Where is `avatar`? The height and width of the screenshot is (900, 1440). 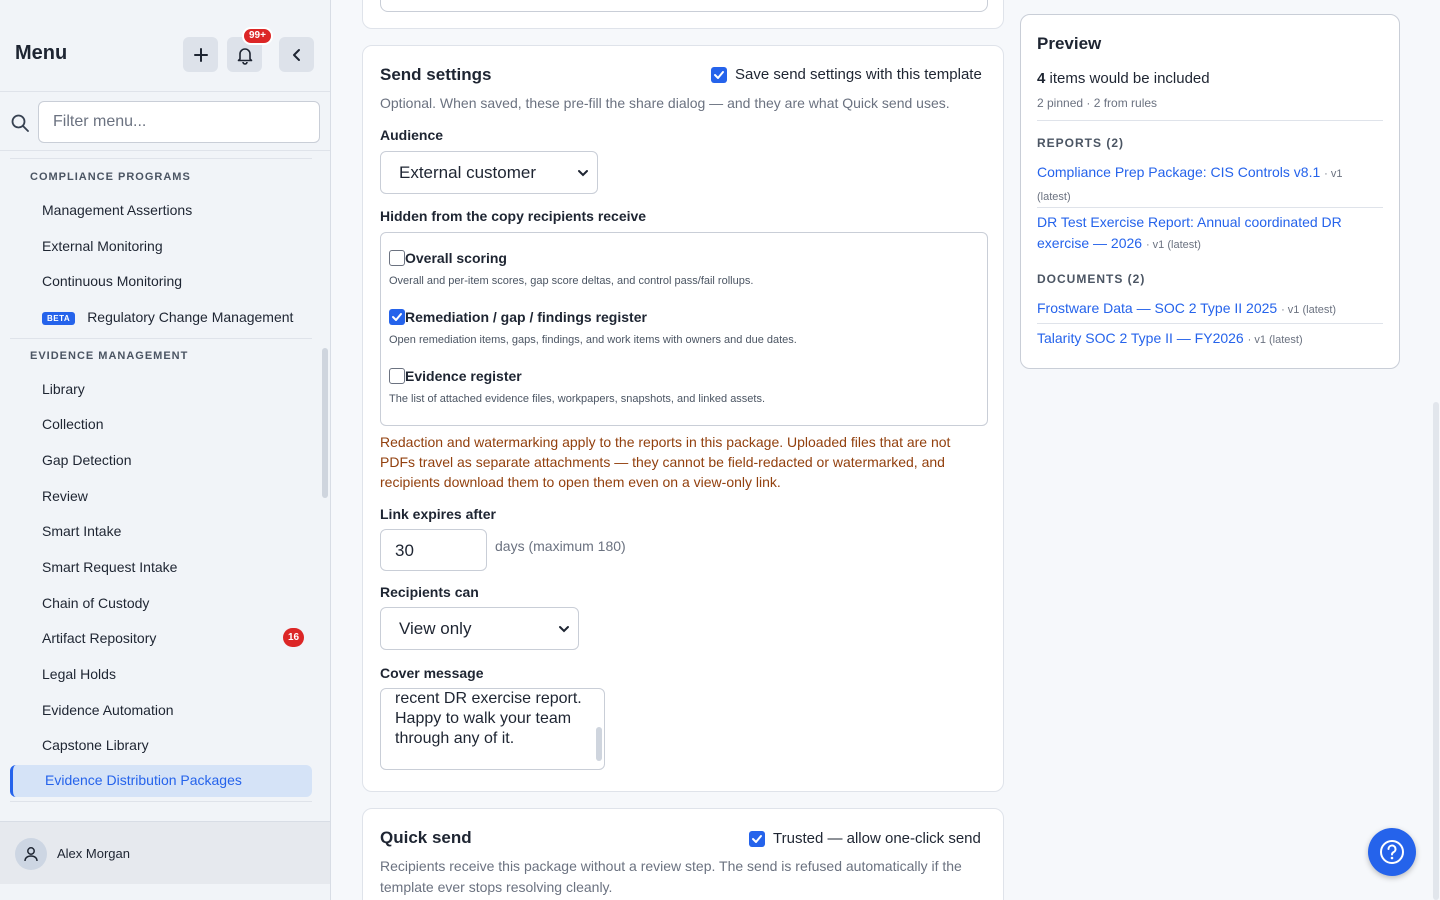
avatar is located at coordinates (31, 854).